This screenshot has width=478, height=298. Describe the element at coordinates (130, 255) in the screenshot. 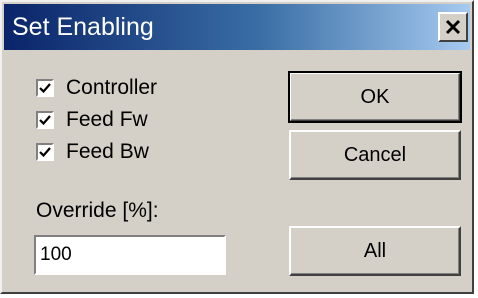

I see `override-input` at that location.